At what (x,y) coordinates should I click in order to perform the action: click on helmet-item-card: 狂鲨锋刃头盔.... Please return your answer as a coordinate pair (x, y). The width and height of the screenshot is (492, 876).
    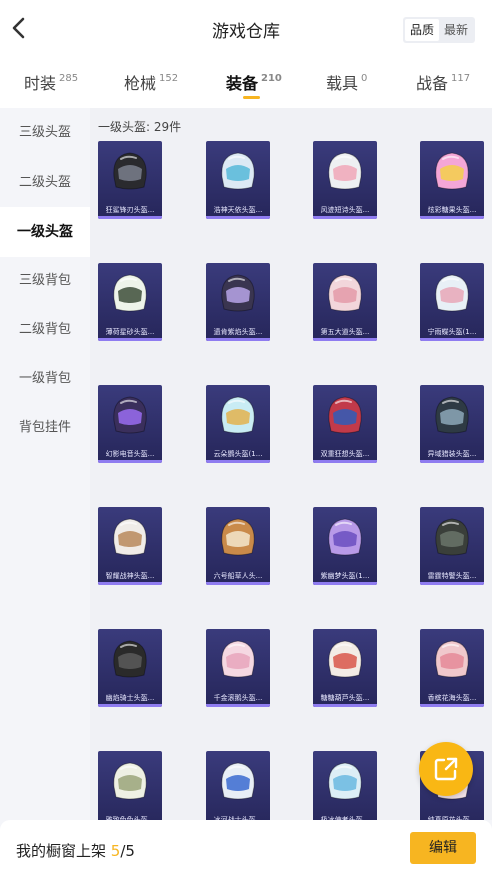
    Looking at the image, I should click on (130, 180).